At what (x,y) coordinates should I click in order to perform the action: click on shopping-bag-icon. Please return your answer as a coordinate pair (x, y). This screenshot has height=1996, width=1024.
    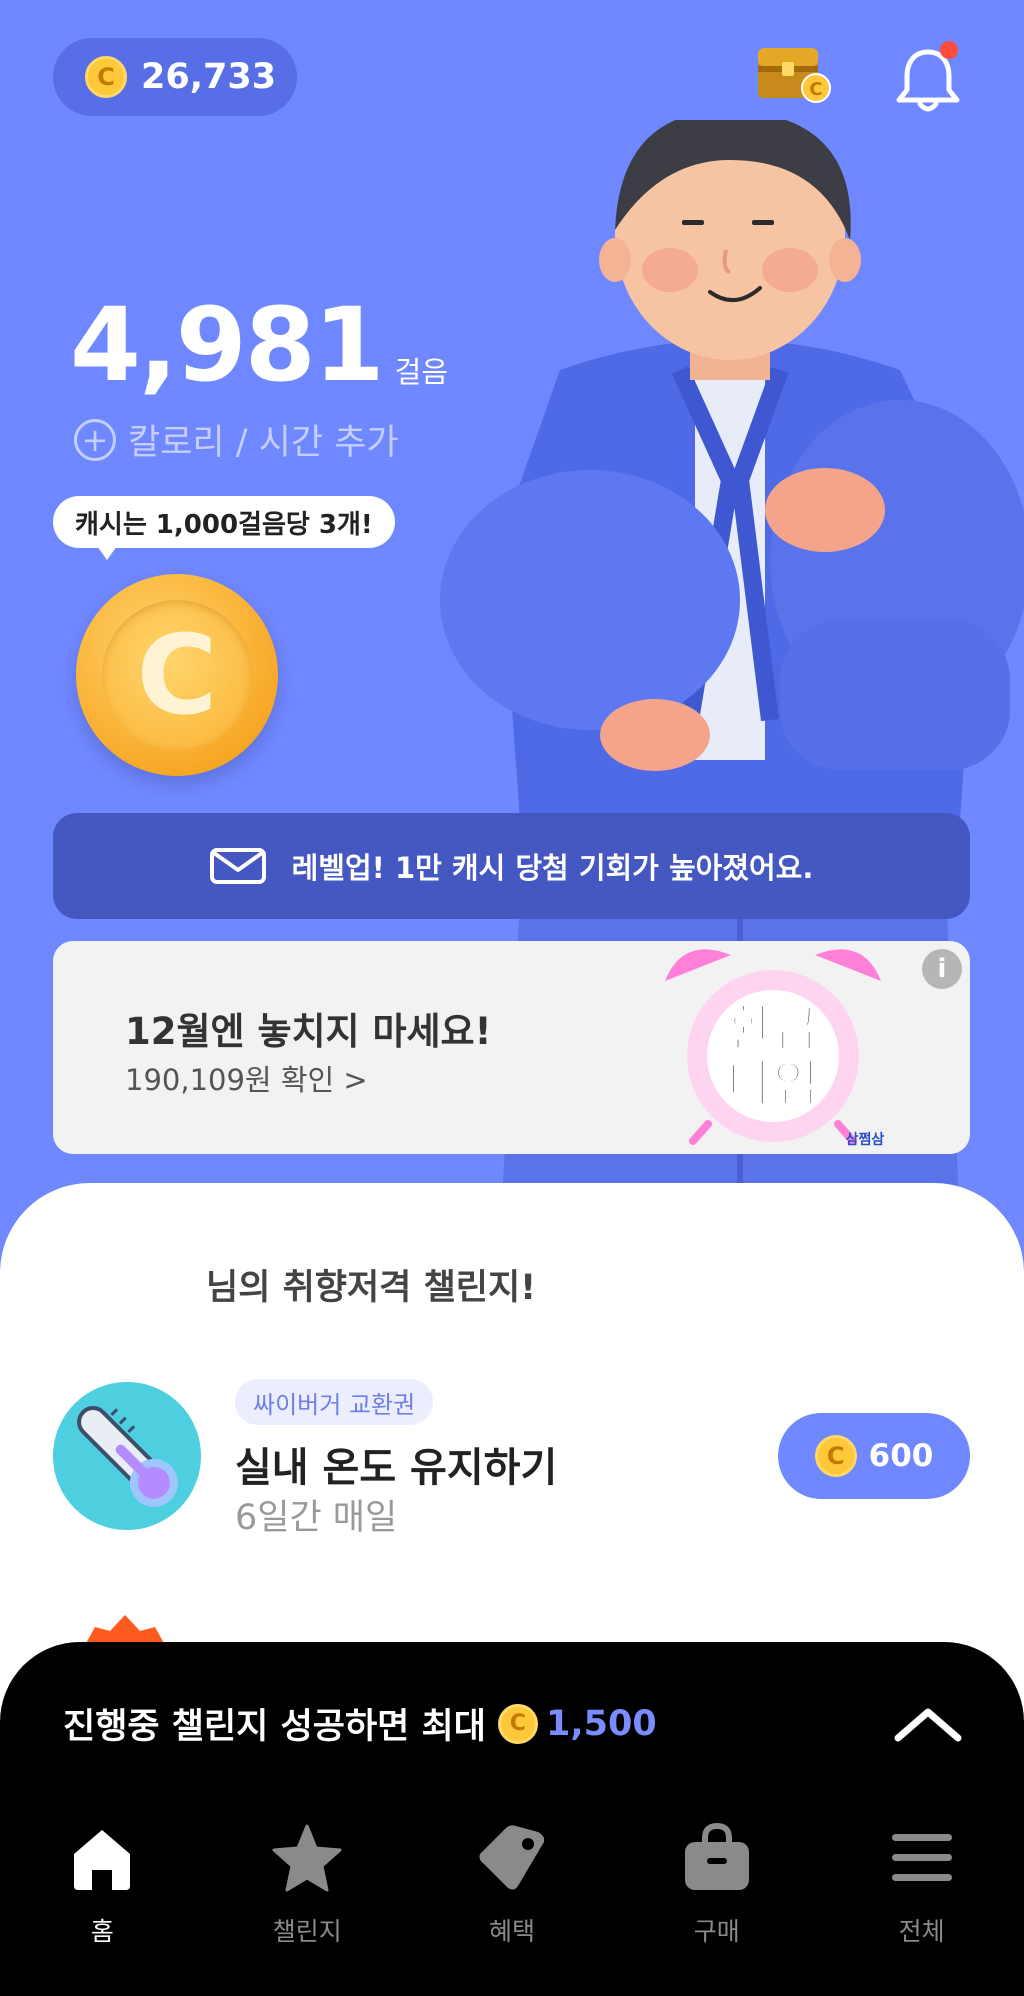
    Looking at the image, I should click on (716, 1856).